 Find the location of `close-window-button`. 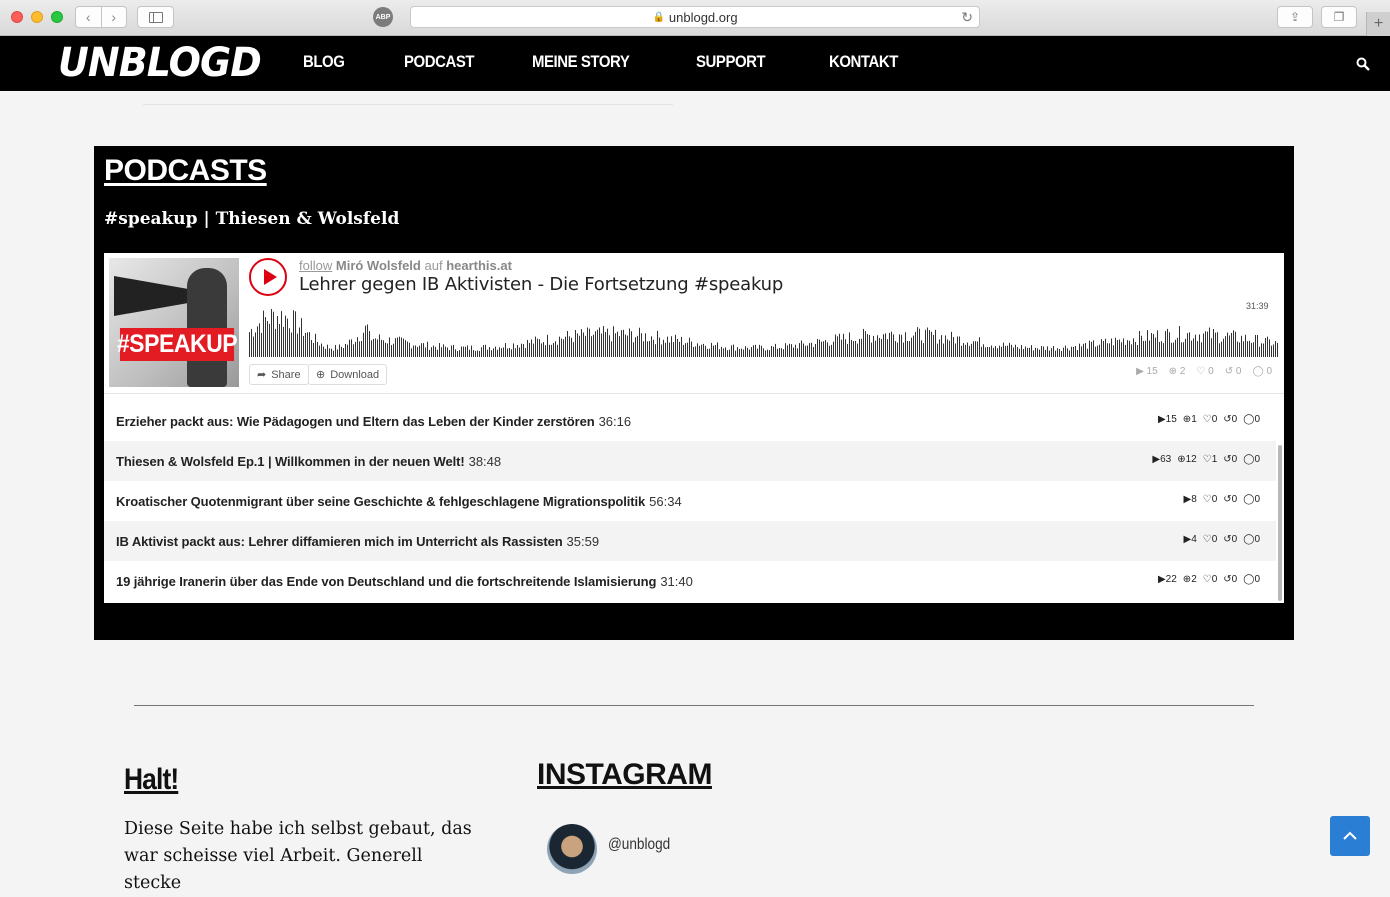

close-window-button is located at coordinates (17, 17).